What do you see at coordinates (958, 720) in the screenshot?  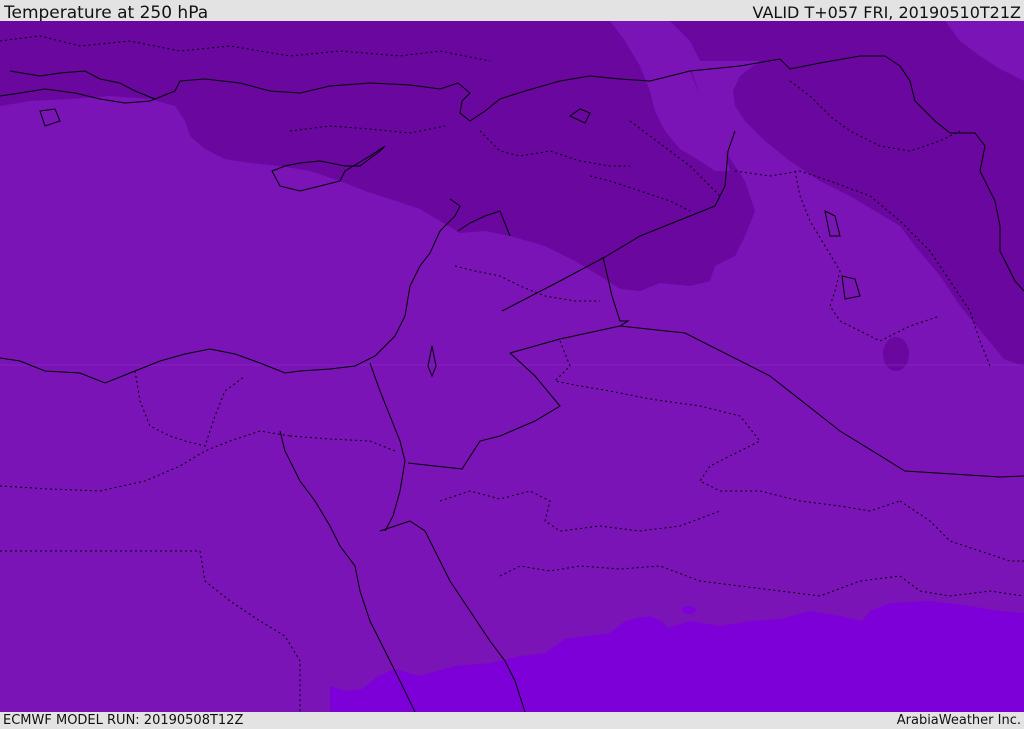 I see `credit-label: ArabiaWeather Inc.` at bounding box center [958, 720].